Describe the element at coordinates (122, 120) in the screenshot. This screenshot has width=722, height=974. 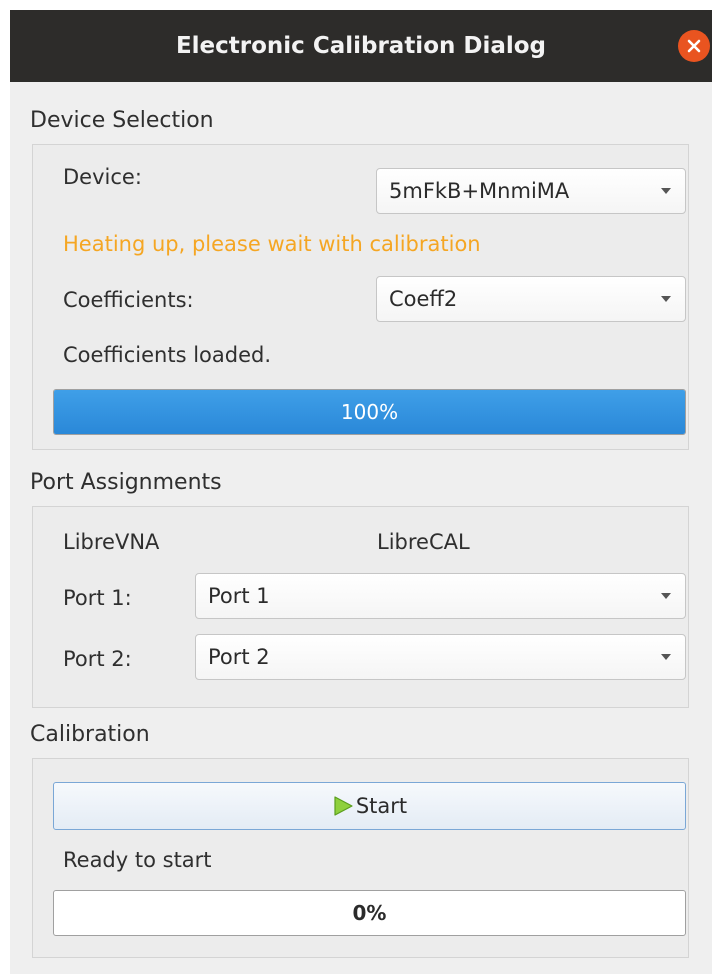
I see `device-selection-heading: Device Selection` at that location.